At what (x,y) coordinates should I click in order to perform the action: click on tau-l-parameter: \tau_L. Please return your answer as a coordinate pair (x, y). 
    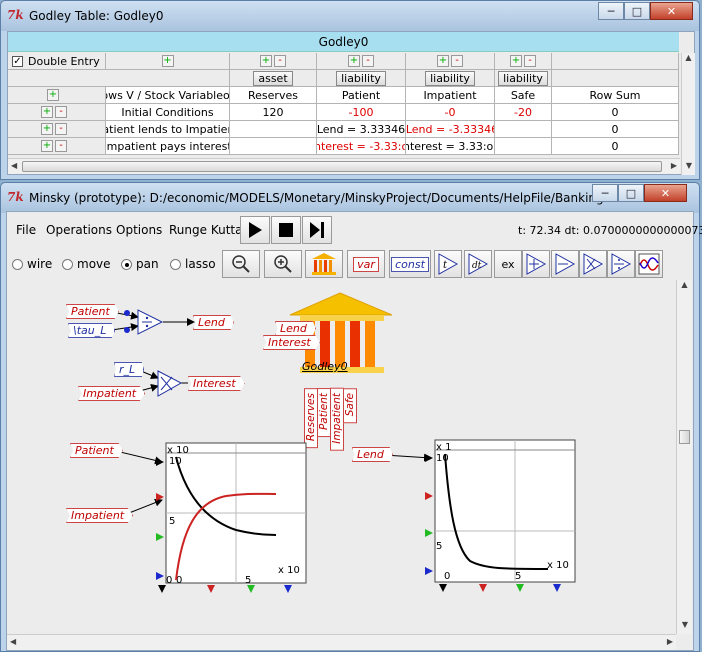
    Looking at the image, I should click on (92, 330).